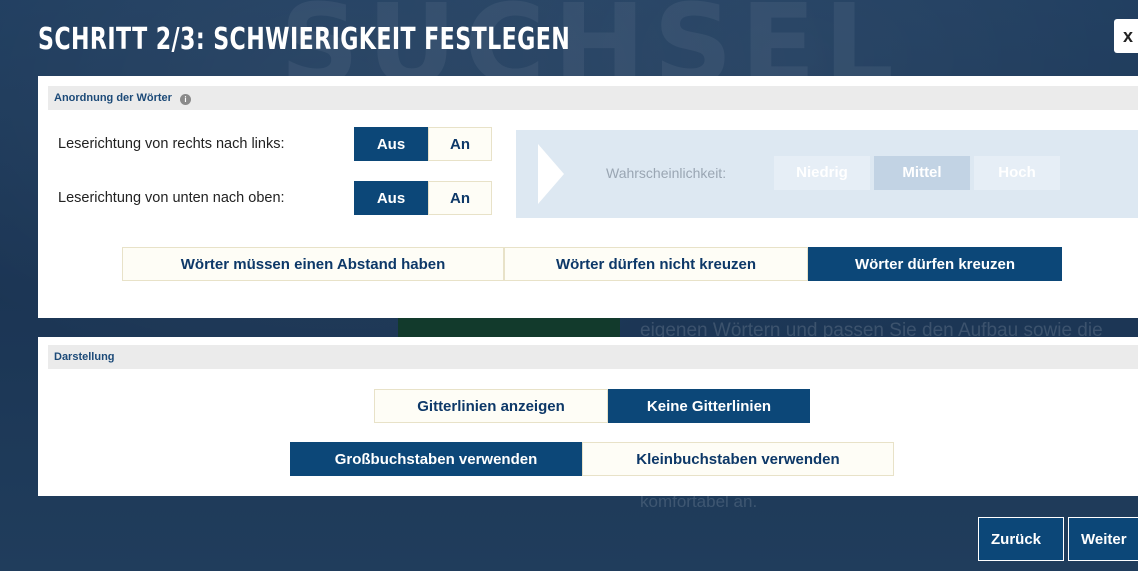 The image size is (1138, 571). What do you see at coordinates (171, 144) in the screenshot?
I see `rtl-label: Leserichtung von rechts nach links:` at bounding box center [171, 144].